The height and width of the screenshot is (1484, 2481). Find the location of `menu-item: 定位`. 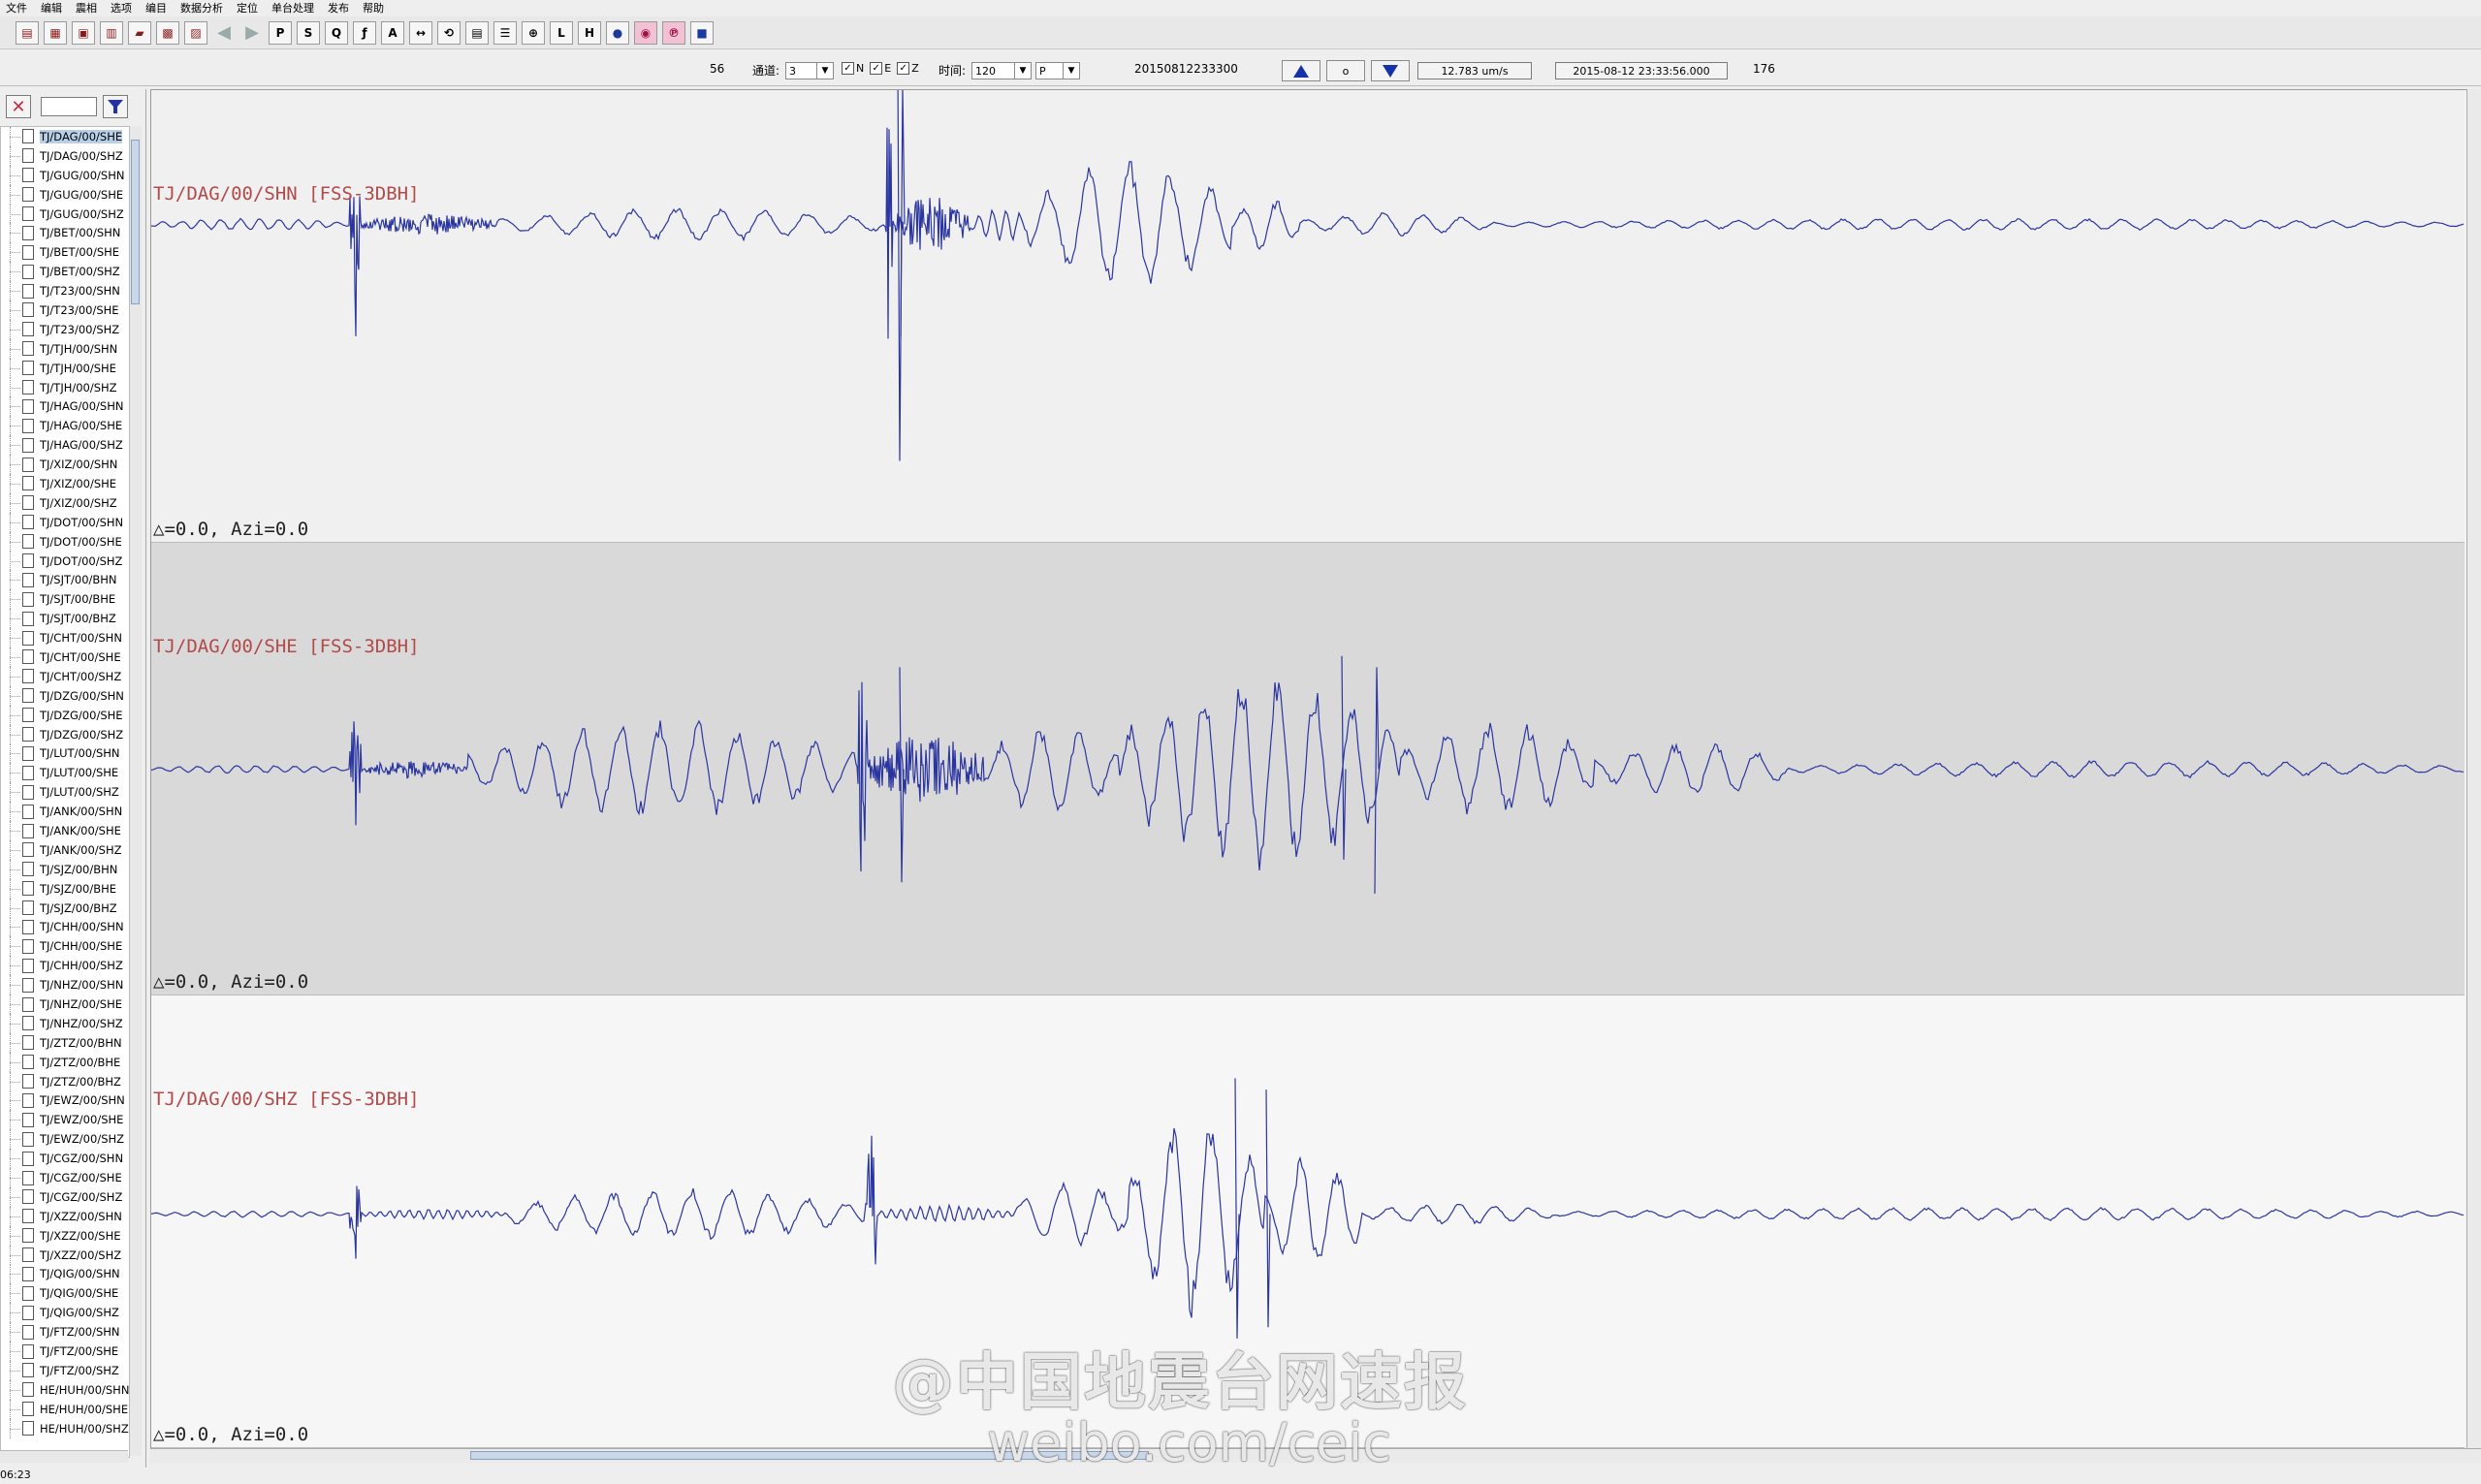

menu-item: 定位 is located at coordinates (248, 8).